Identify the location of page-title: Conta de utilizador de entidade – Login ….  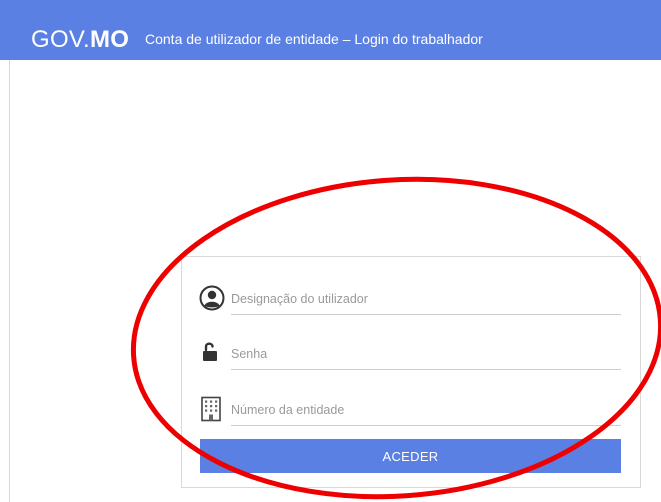
(314, 39).